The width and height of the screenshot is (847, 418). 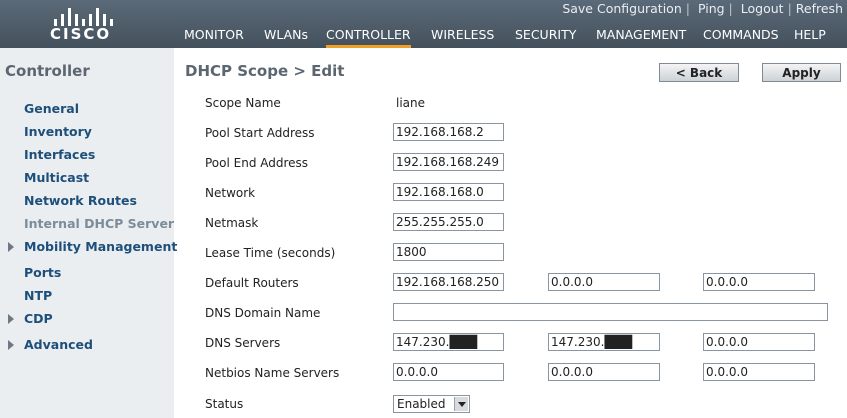 What do you see at coordinates (759, 372) in the screenshot?
I see `netbios-server-3-input: 0.0.0.0` at bounding box center [759, 372].